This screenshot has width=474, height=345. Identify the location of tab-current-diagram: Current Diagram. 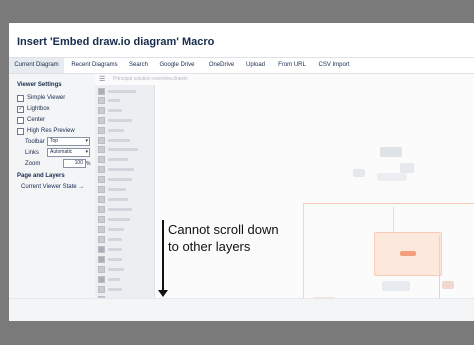
(36, 65).